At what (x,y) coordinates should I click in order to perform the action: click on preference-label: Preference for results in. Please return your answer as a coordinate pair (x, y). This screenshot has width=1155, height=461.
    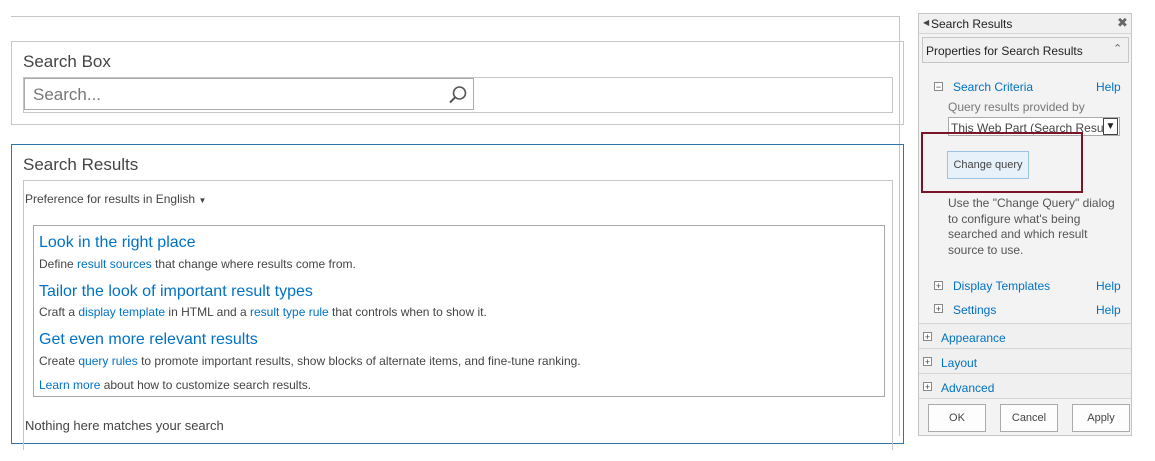
    Looking at the image, I should click on (89, 199).